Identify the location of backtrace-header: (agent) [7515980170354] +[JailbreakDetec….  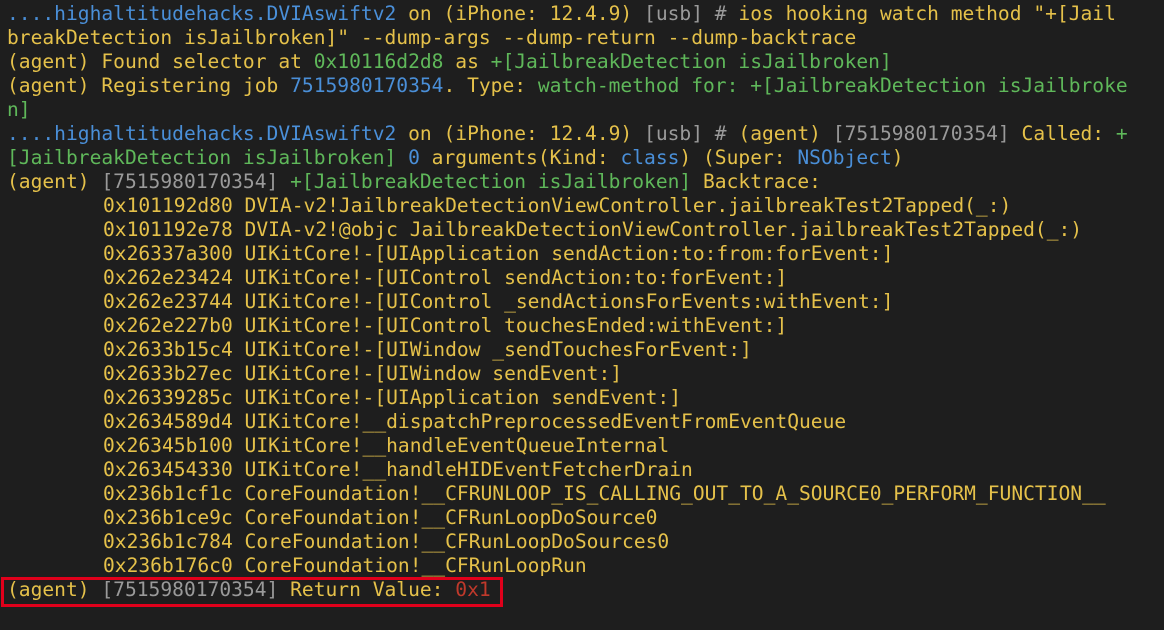
(414, 181).